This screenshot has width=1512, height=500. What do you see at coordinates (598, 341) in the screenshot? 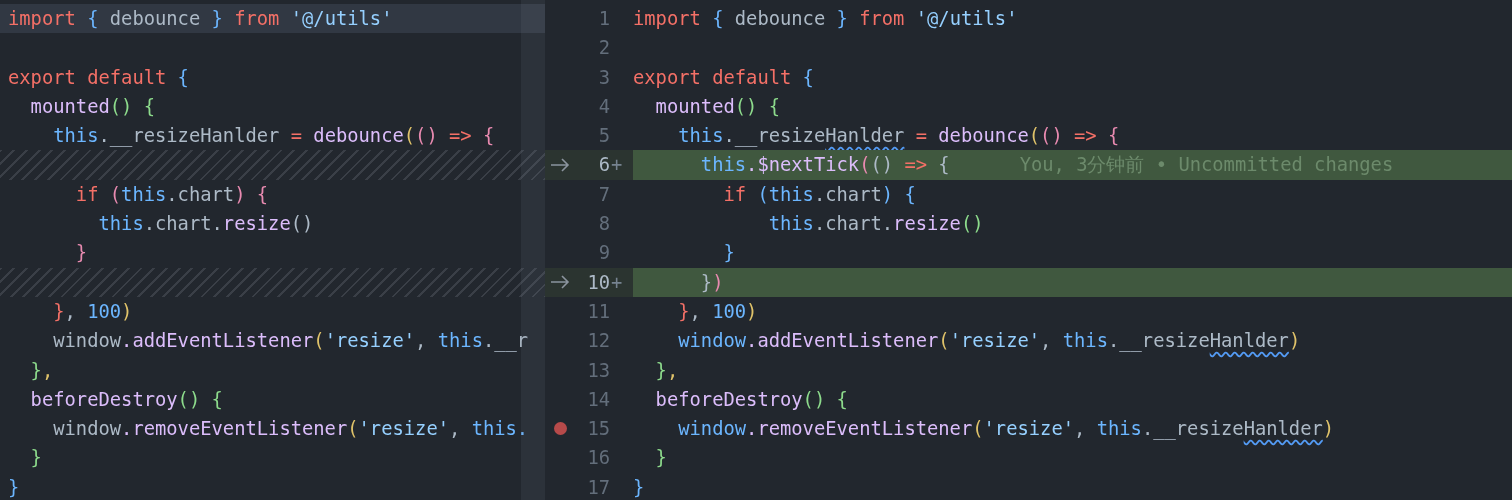
I see `line-number: 12` at bounding box center [598, 341].